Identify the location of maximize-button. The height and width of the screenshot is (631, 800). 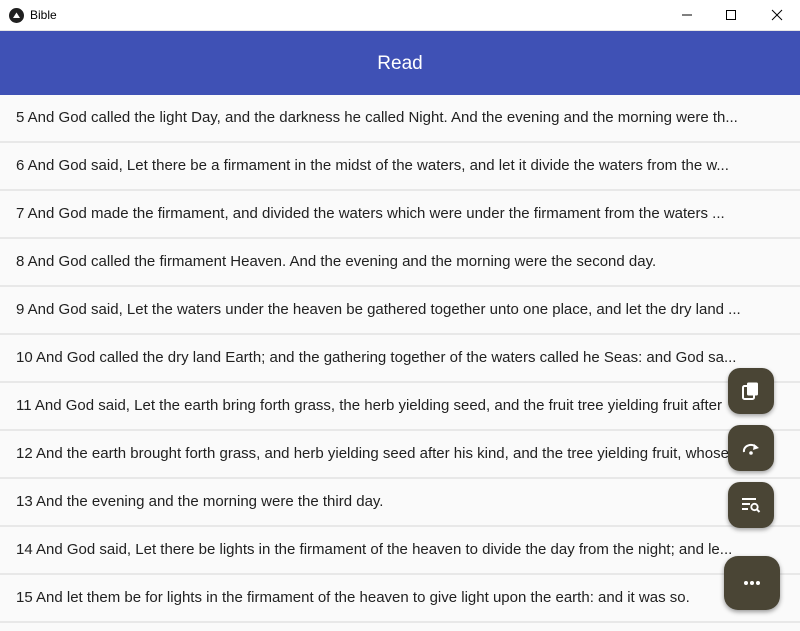
(731, 15).